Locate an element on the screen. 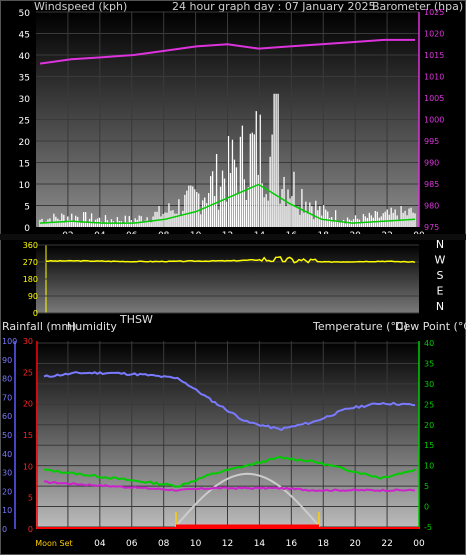 The image size is (466, 555). barometer-y-axis: 975 980 985 990 995 1000 1005 1010 1015 1020 1025 is located at coordinates (434, 120).